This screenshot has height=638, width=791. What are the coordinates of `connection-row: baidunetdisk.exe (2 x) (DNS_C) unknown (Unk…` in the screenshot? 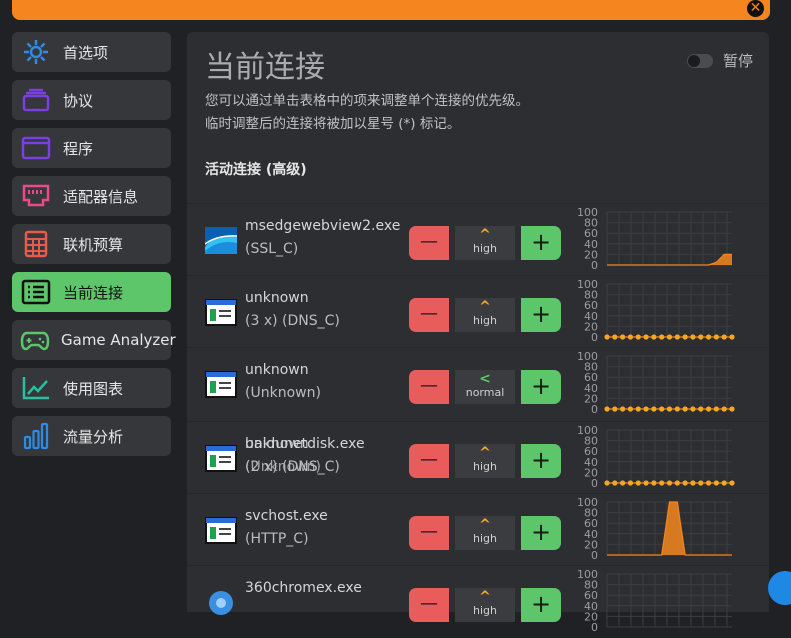 It's located at (478, 457).